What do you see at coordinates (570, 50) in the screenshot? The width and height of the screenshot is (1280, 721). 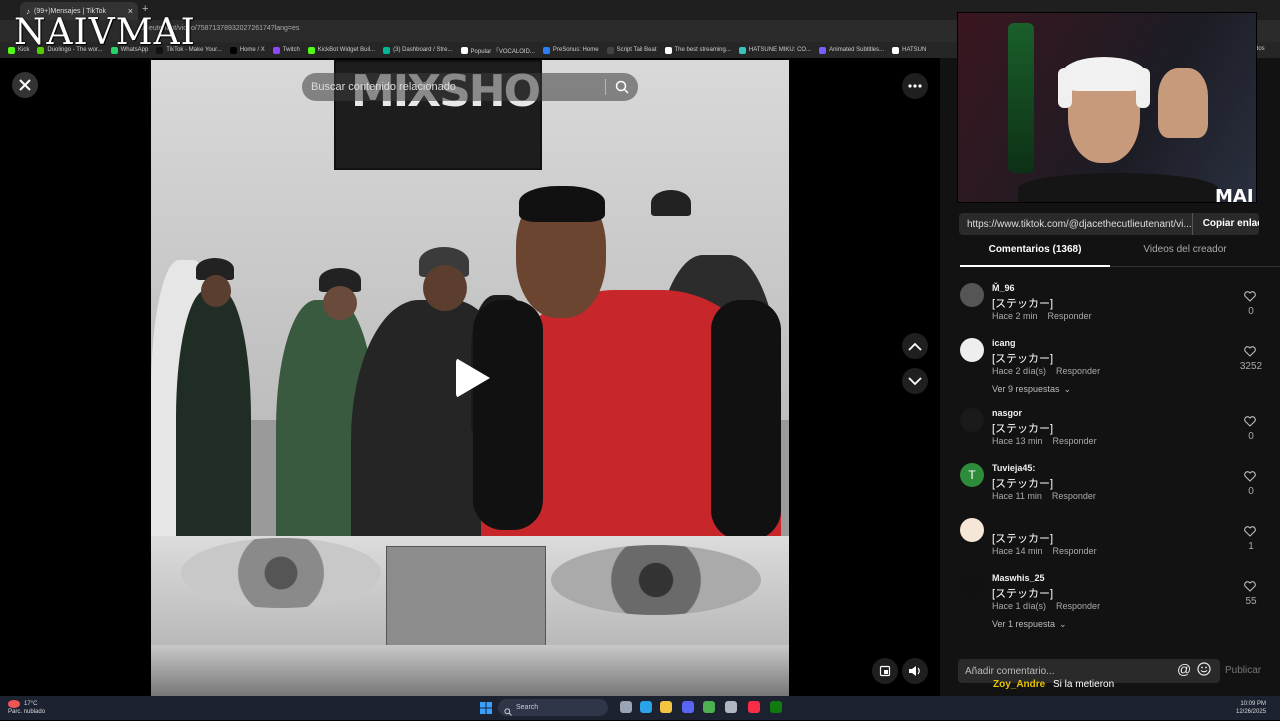 I see `bookmark-item: PreSonus: Home` at bounding box center [570, 50].